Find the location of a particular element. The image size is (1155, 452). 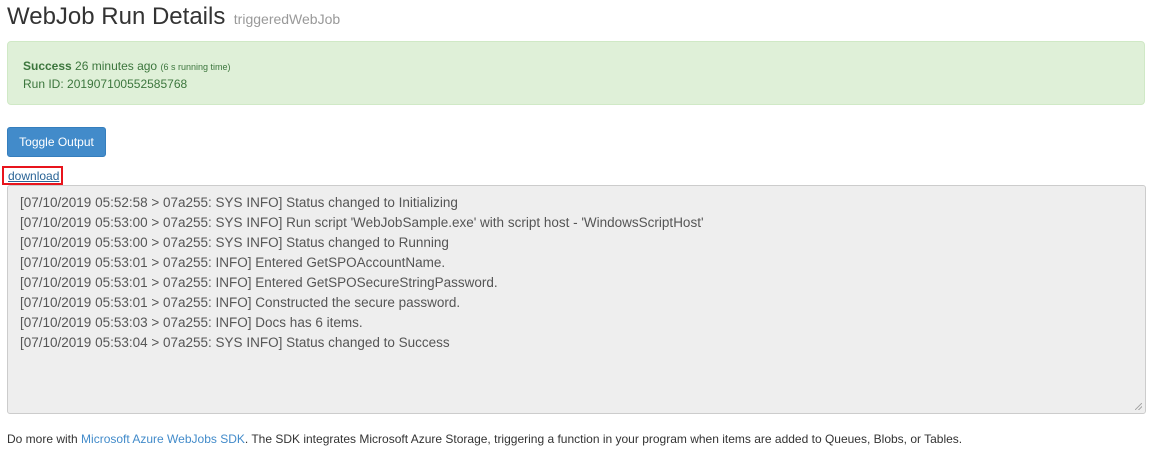

download-highlight-box: download is located at coordinates (32, 175).